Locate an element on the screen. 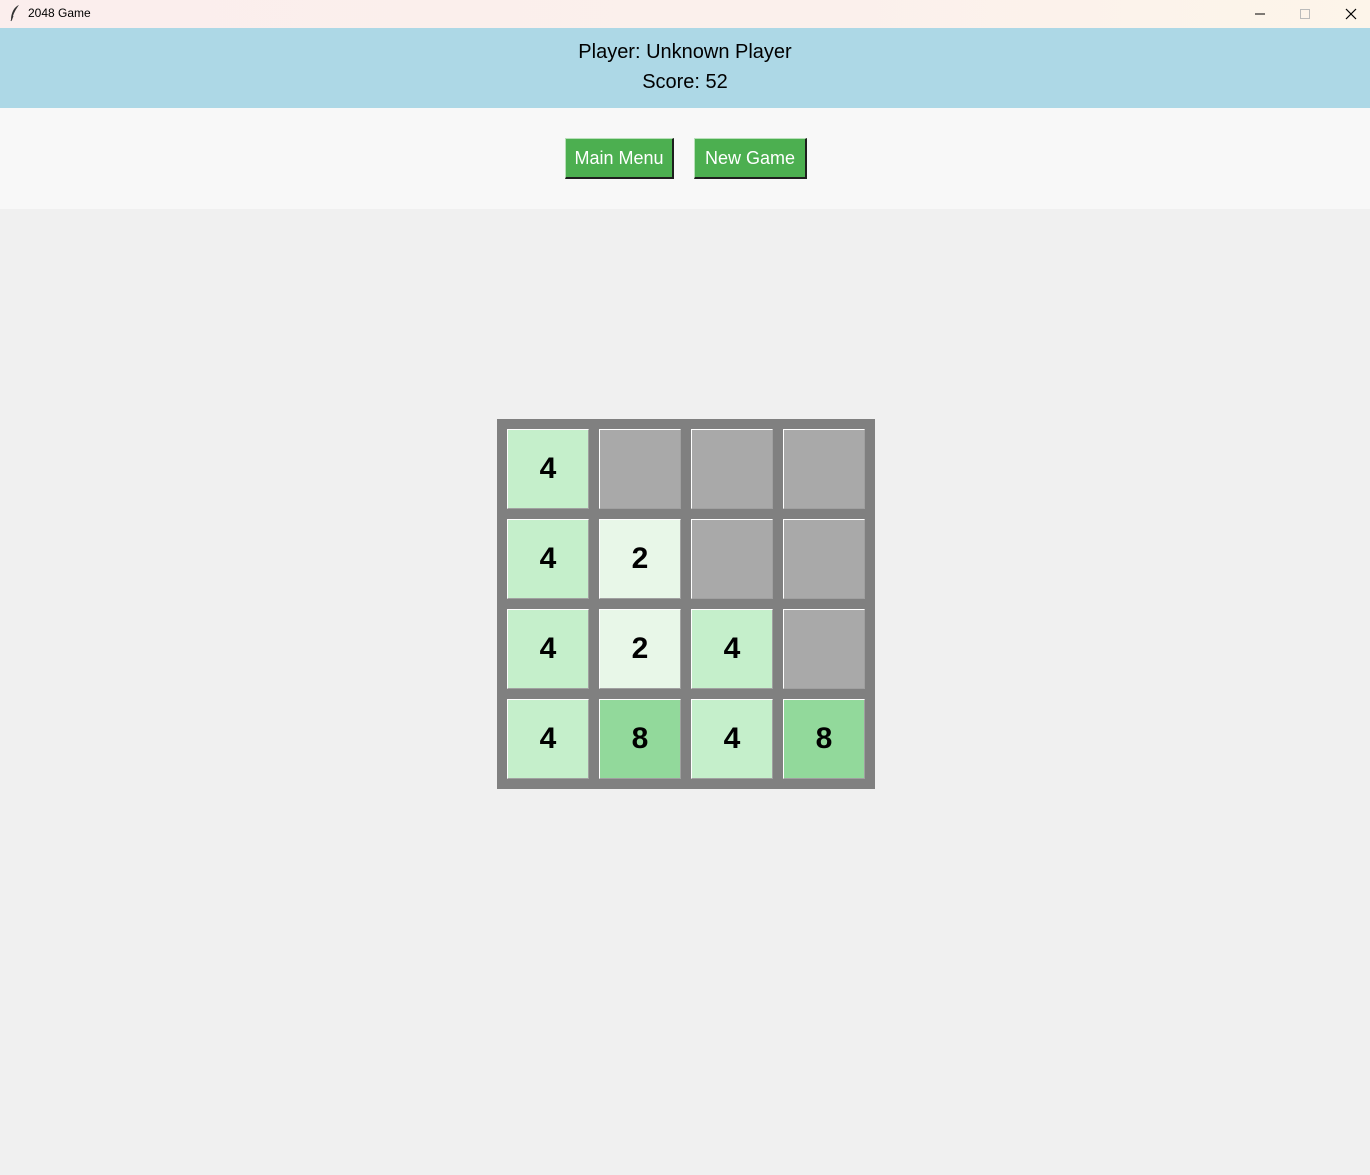 The image size is (1370, 1175). main-menu-button: Main Menu is located at coordinates (619, 158).